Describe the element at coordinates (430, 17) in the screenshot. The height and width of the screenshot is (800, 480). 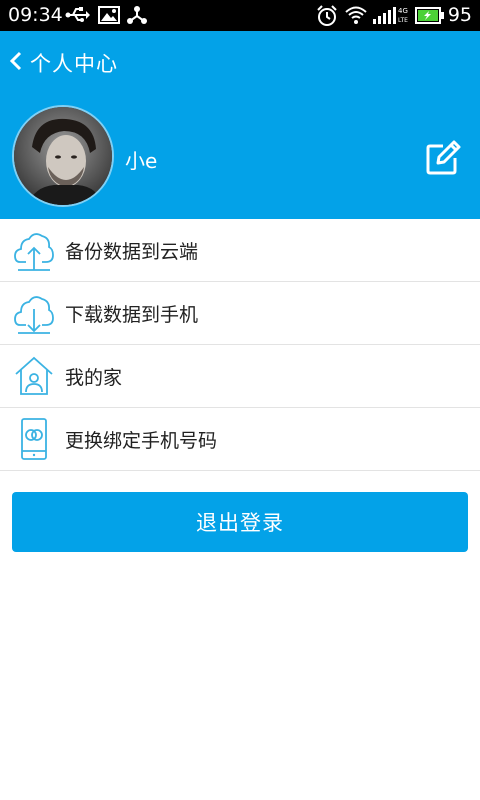
I see `battery-icon` at that location.